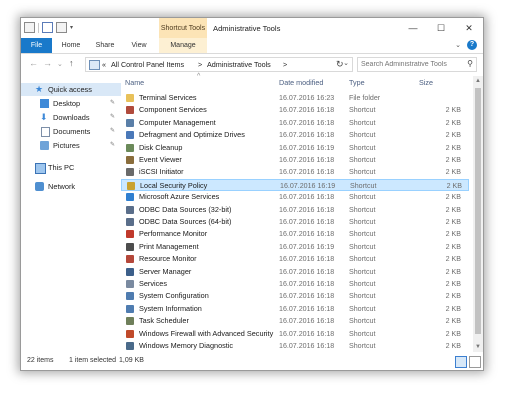  Describe the element at coordinates (169, 246) in the screenshot. I see `file-name: Print Management` at that location.